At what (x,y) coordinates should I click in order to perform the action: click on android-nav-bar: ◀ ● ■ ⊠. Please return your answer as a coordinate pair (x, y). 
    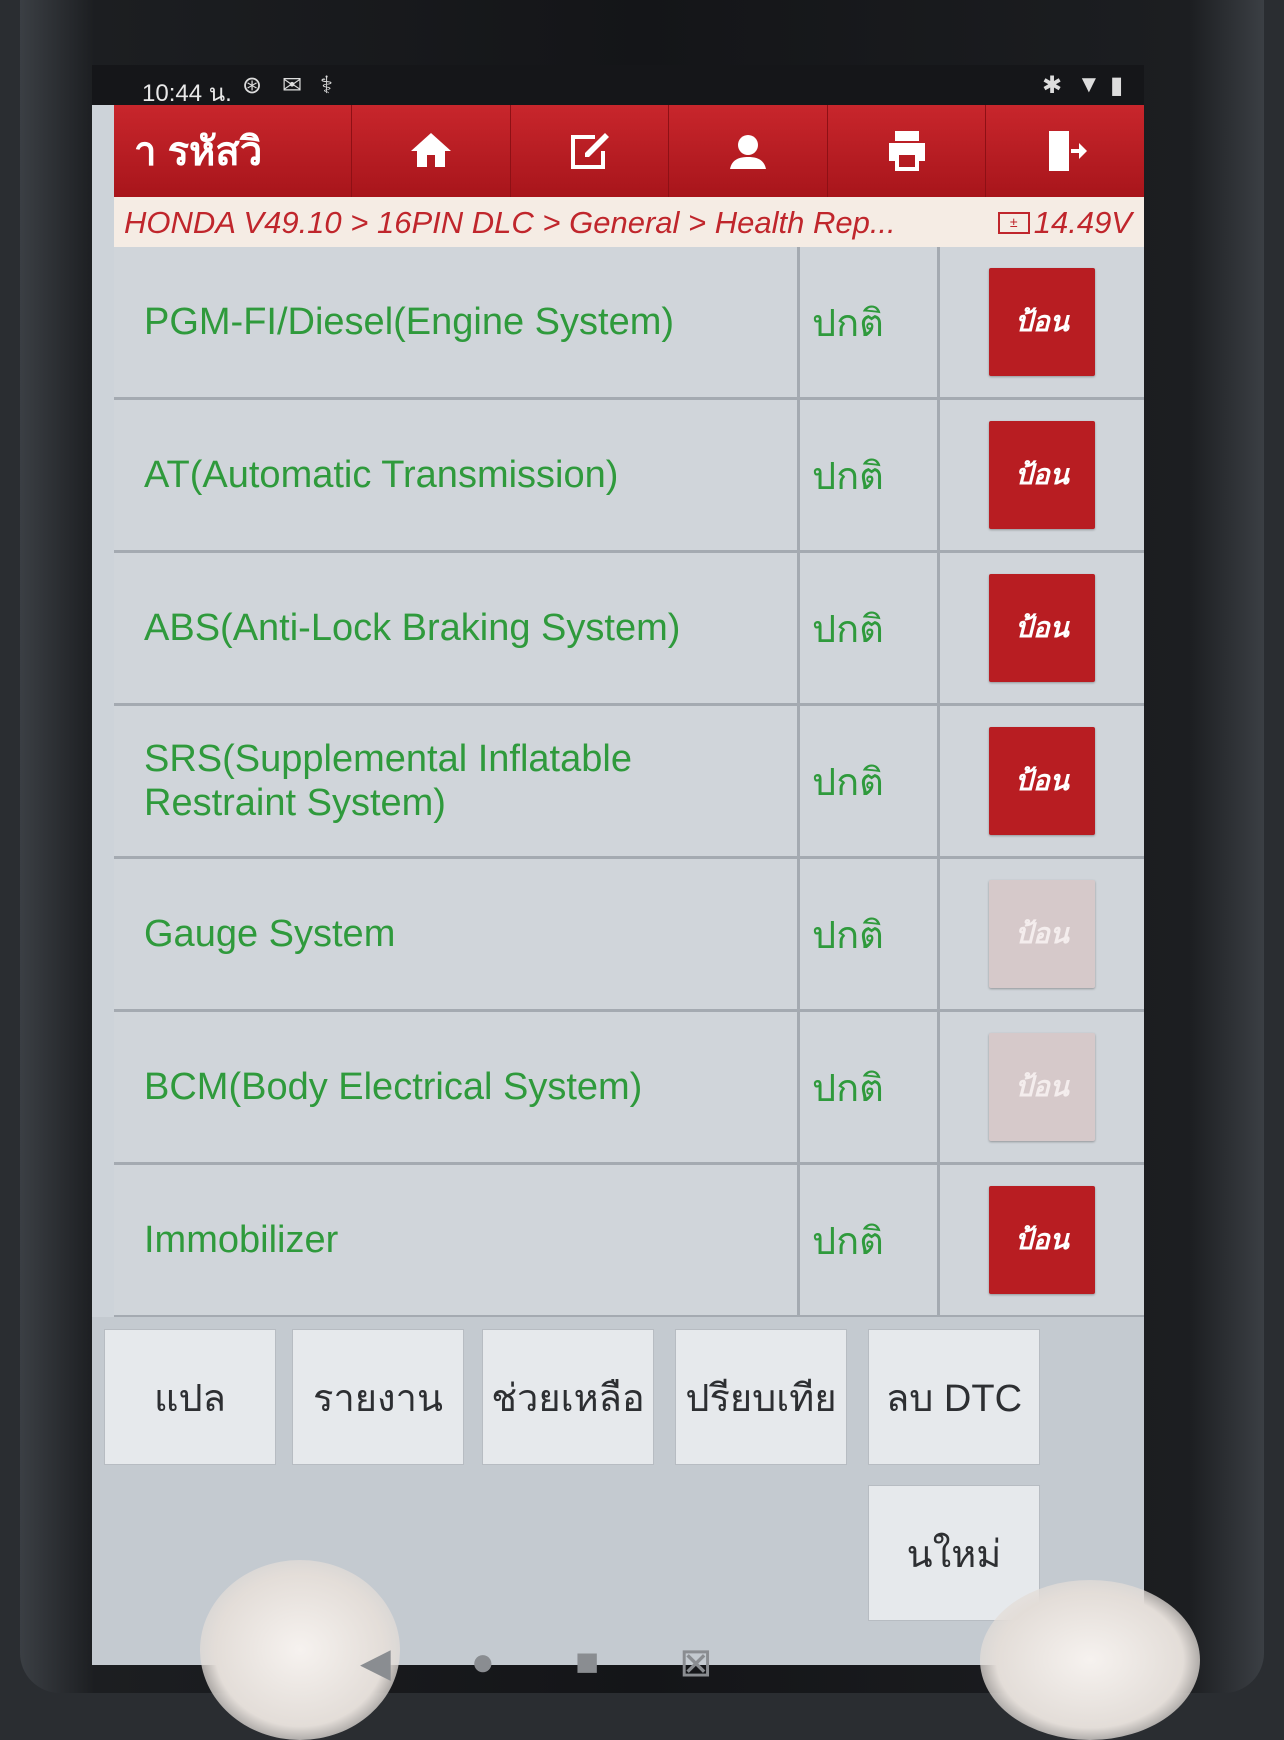
    Looking at the image, I should click on (536, 1663).